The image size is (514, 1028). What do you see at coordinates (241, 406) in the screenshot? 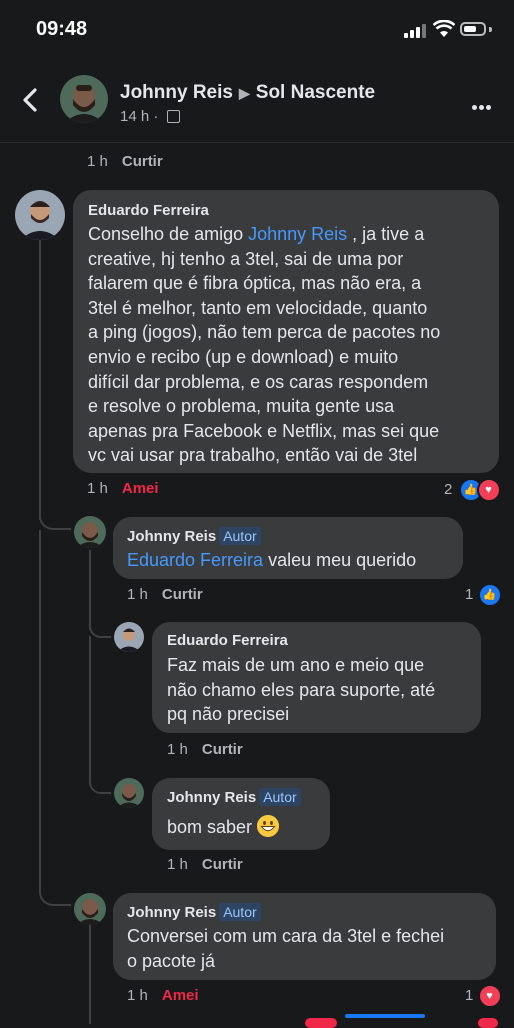
I see `comment-text-line: e resolve o problema, muita gente usa` at bounding box center [241, 406].